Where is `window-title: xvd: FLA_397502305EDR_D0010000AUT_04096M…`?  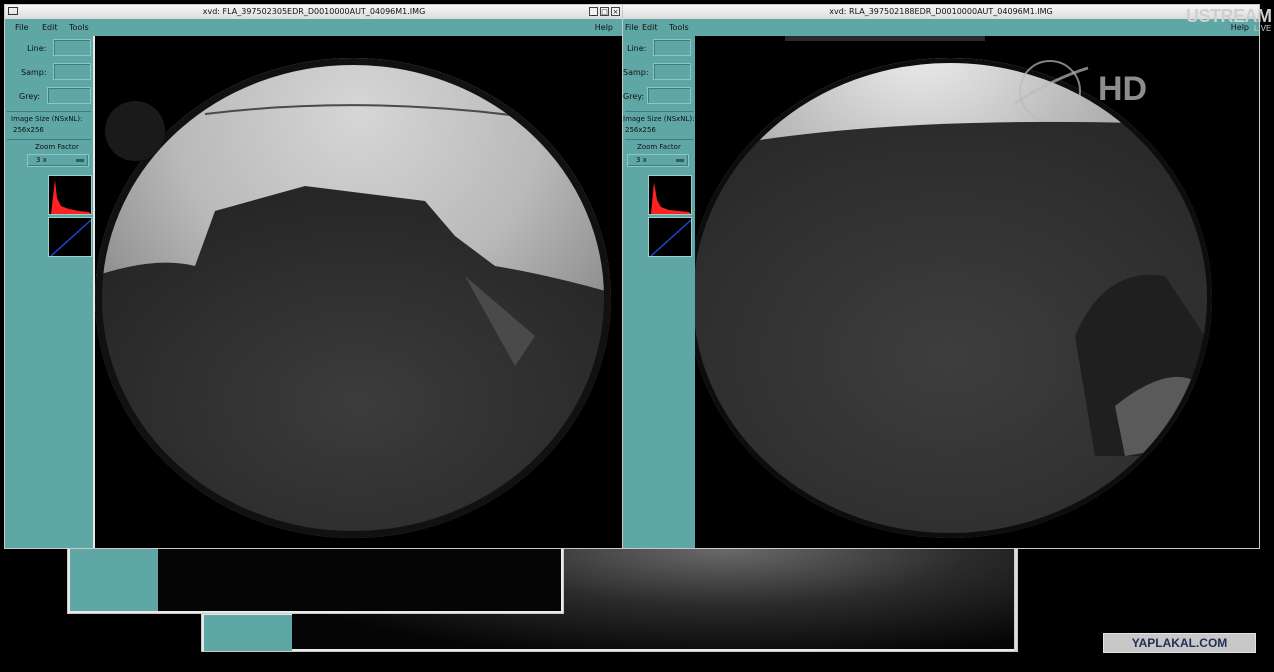
window-title: xvd: FLA_397502305EDR_D0010000AUT_04096M… is located at coordinates (314, 11).